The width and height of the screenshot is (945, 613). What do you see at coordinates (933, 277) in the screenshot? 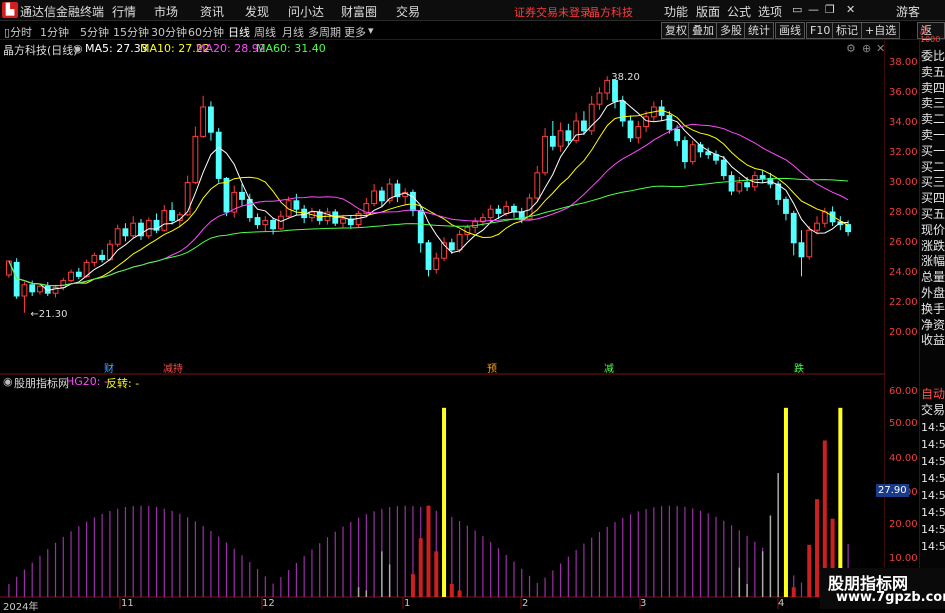
I see `side-field-14: 总量` at bounding box center [933, 277].